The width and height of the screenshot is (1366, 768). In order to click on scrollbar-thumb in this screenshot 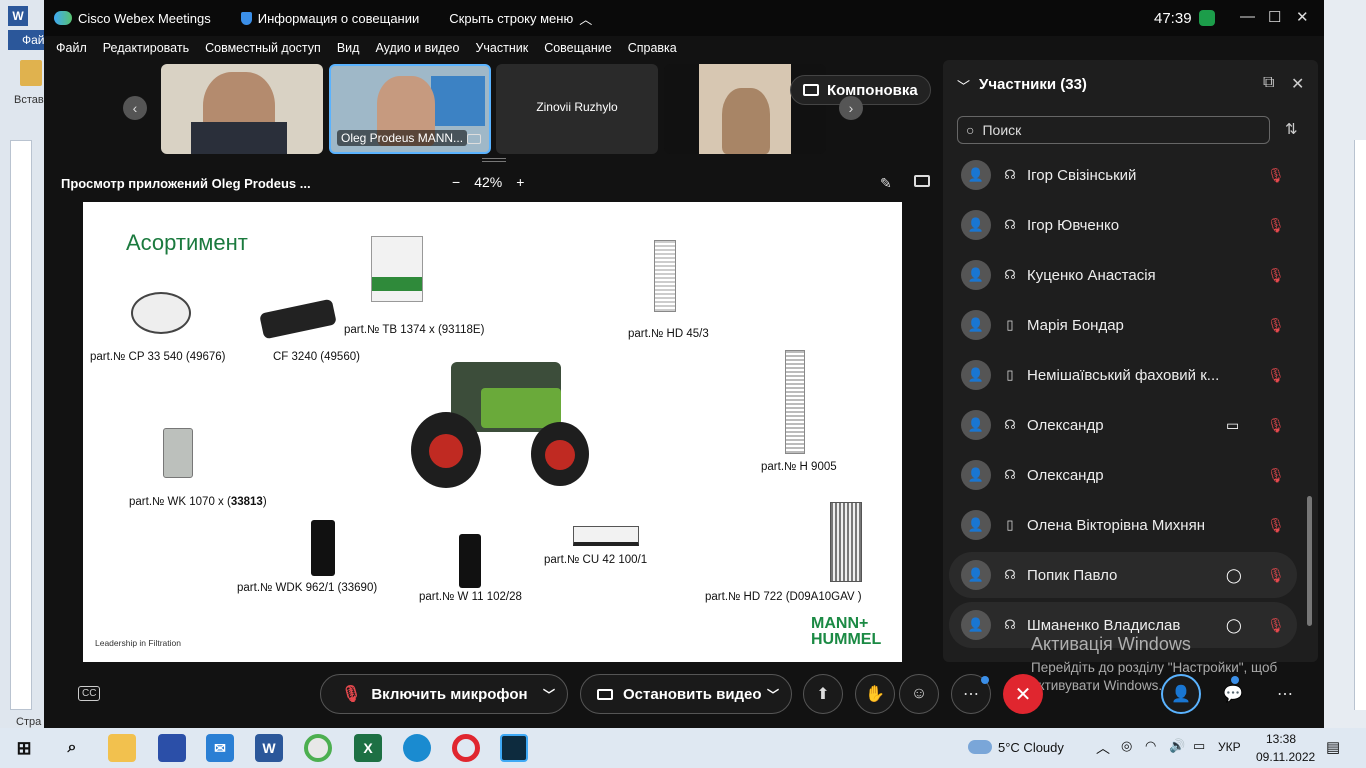, I will do `click(1309, 561)`.